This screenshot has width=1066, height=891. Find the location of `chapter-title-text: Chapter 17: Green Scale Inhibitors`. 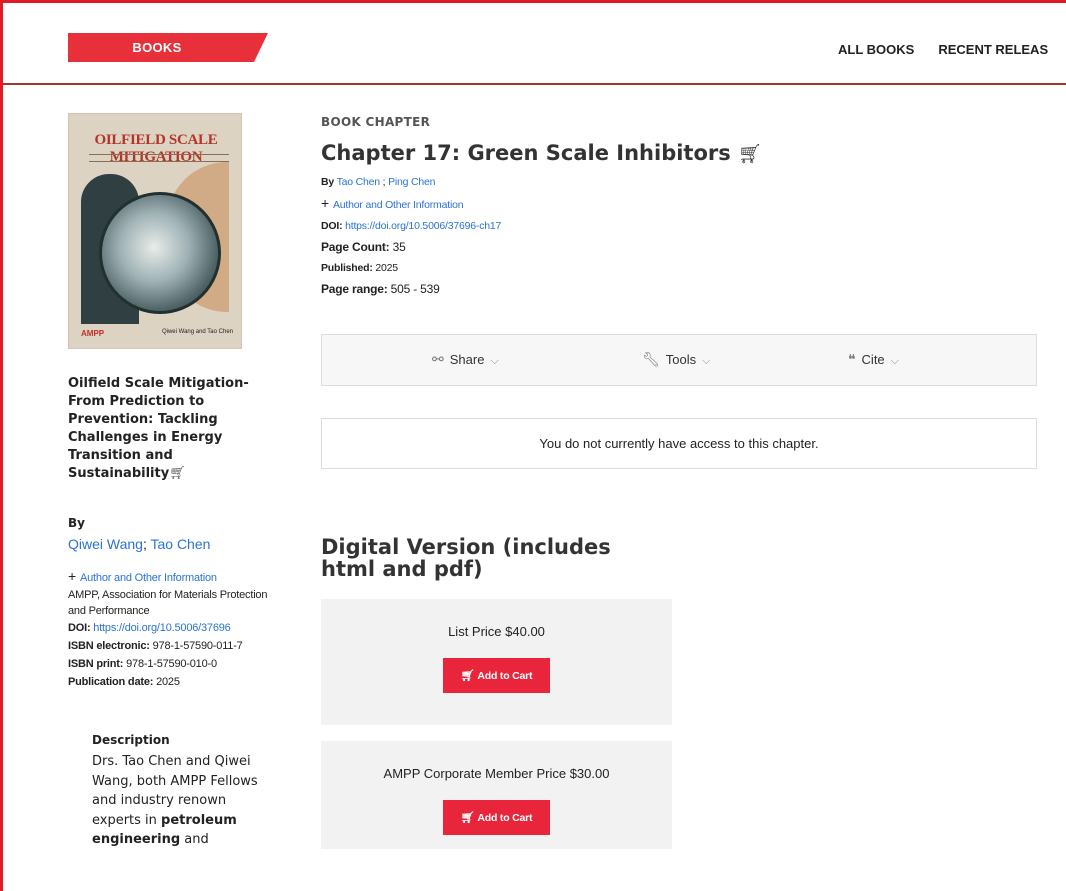

chapter-title-text: Chapter 17: Green Scale Inhibitors is located at coordinates (526, 153).